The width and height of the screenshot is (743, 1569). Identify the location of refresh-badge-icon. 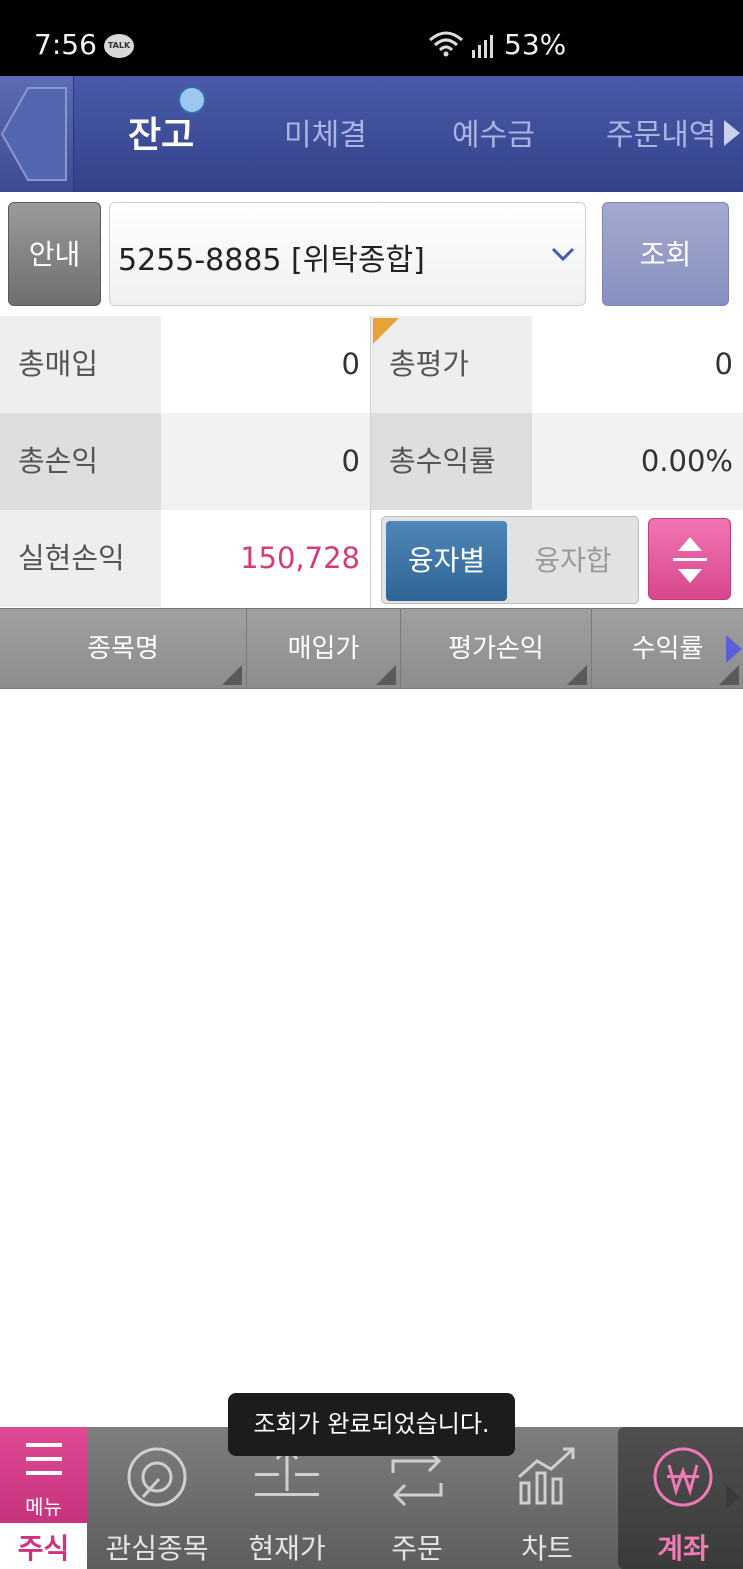
(192, 100).